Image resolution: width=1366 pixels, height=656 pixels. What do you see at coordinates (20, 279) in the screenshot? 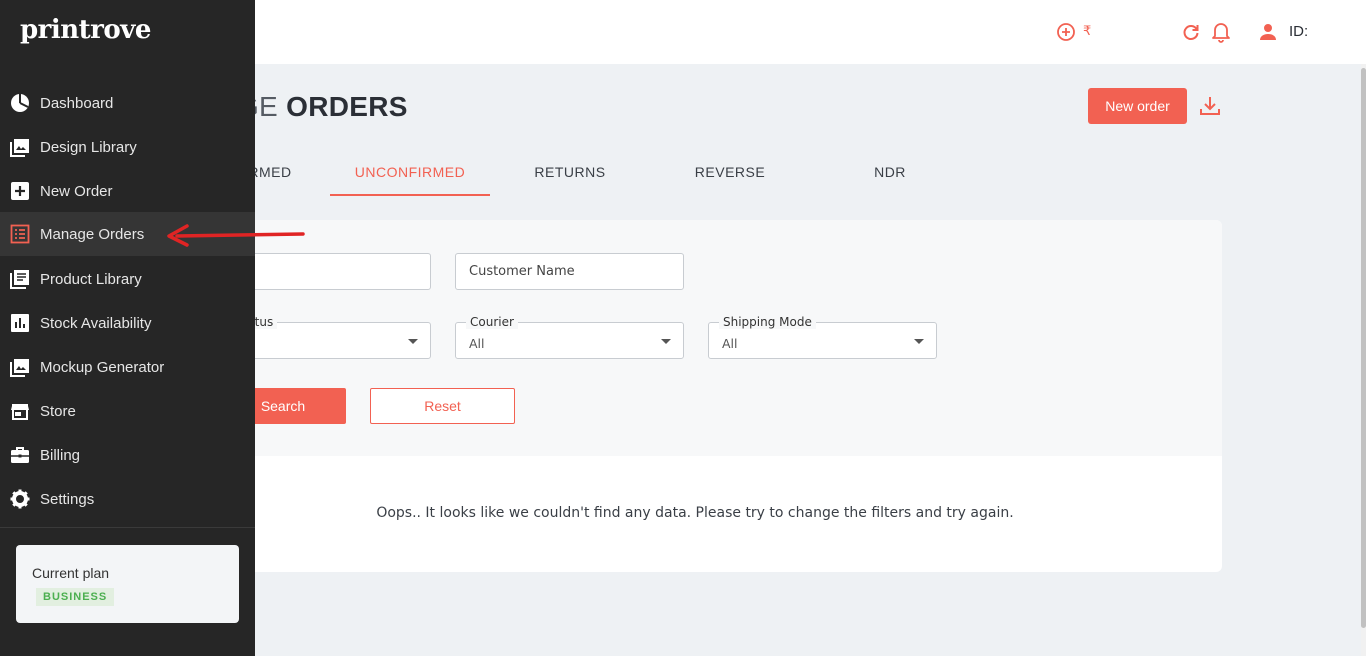
I see `library-icon` at bounding box center [20, 279].